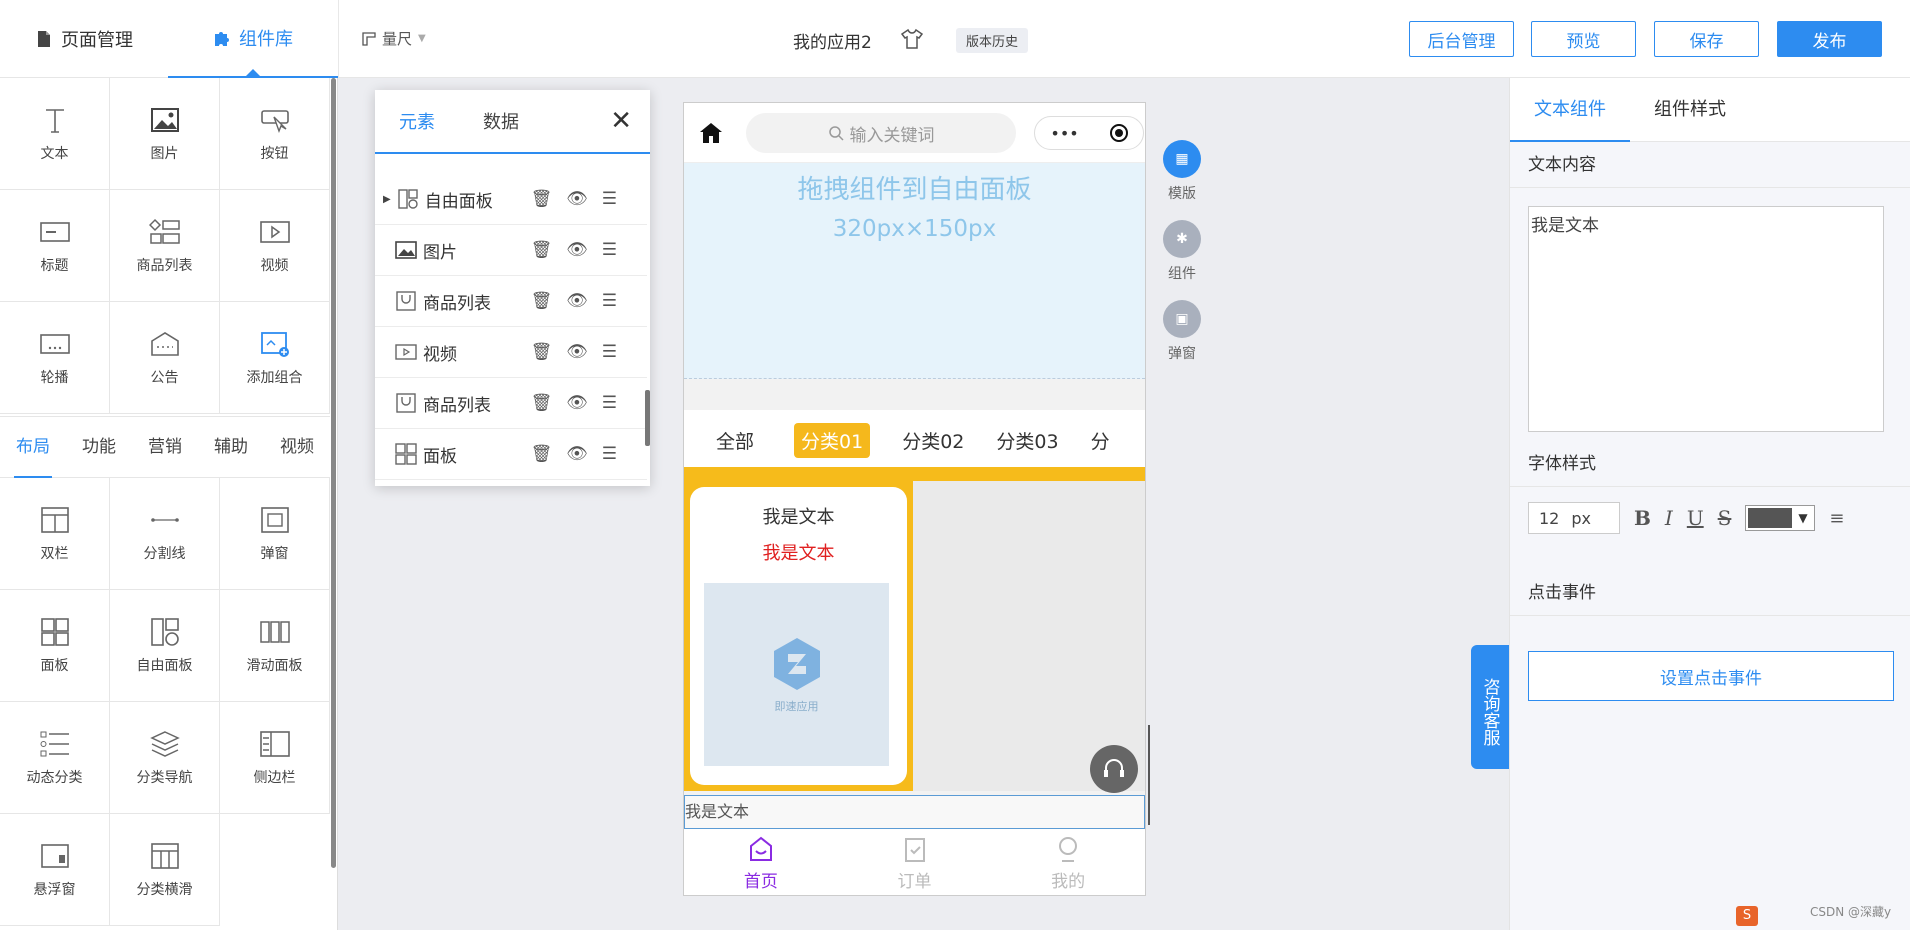 This screenshot has width=1910, height=930. What do you see at coordinates (832, 440) in the screenshot?
I see `phone-category-01: 分类01` at bounding box center [832, 440].